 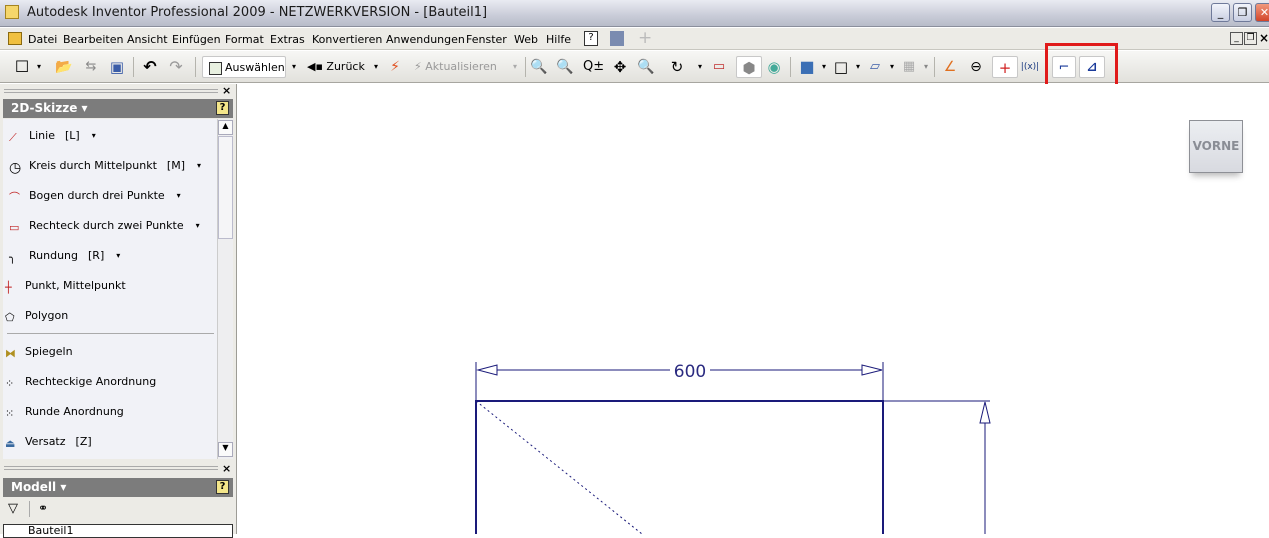 I want to click on construction-diagonal, so click(x=559, y=467).